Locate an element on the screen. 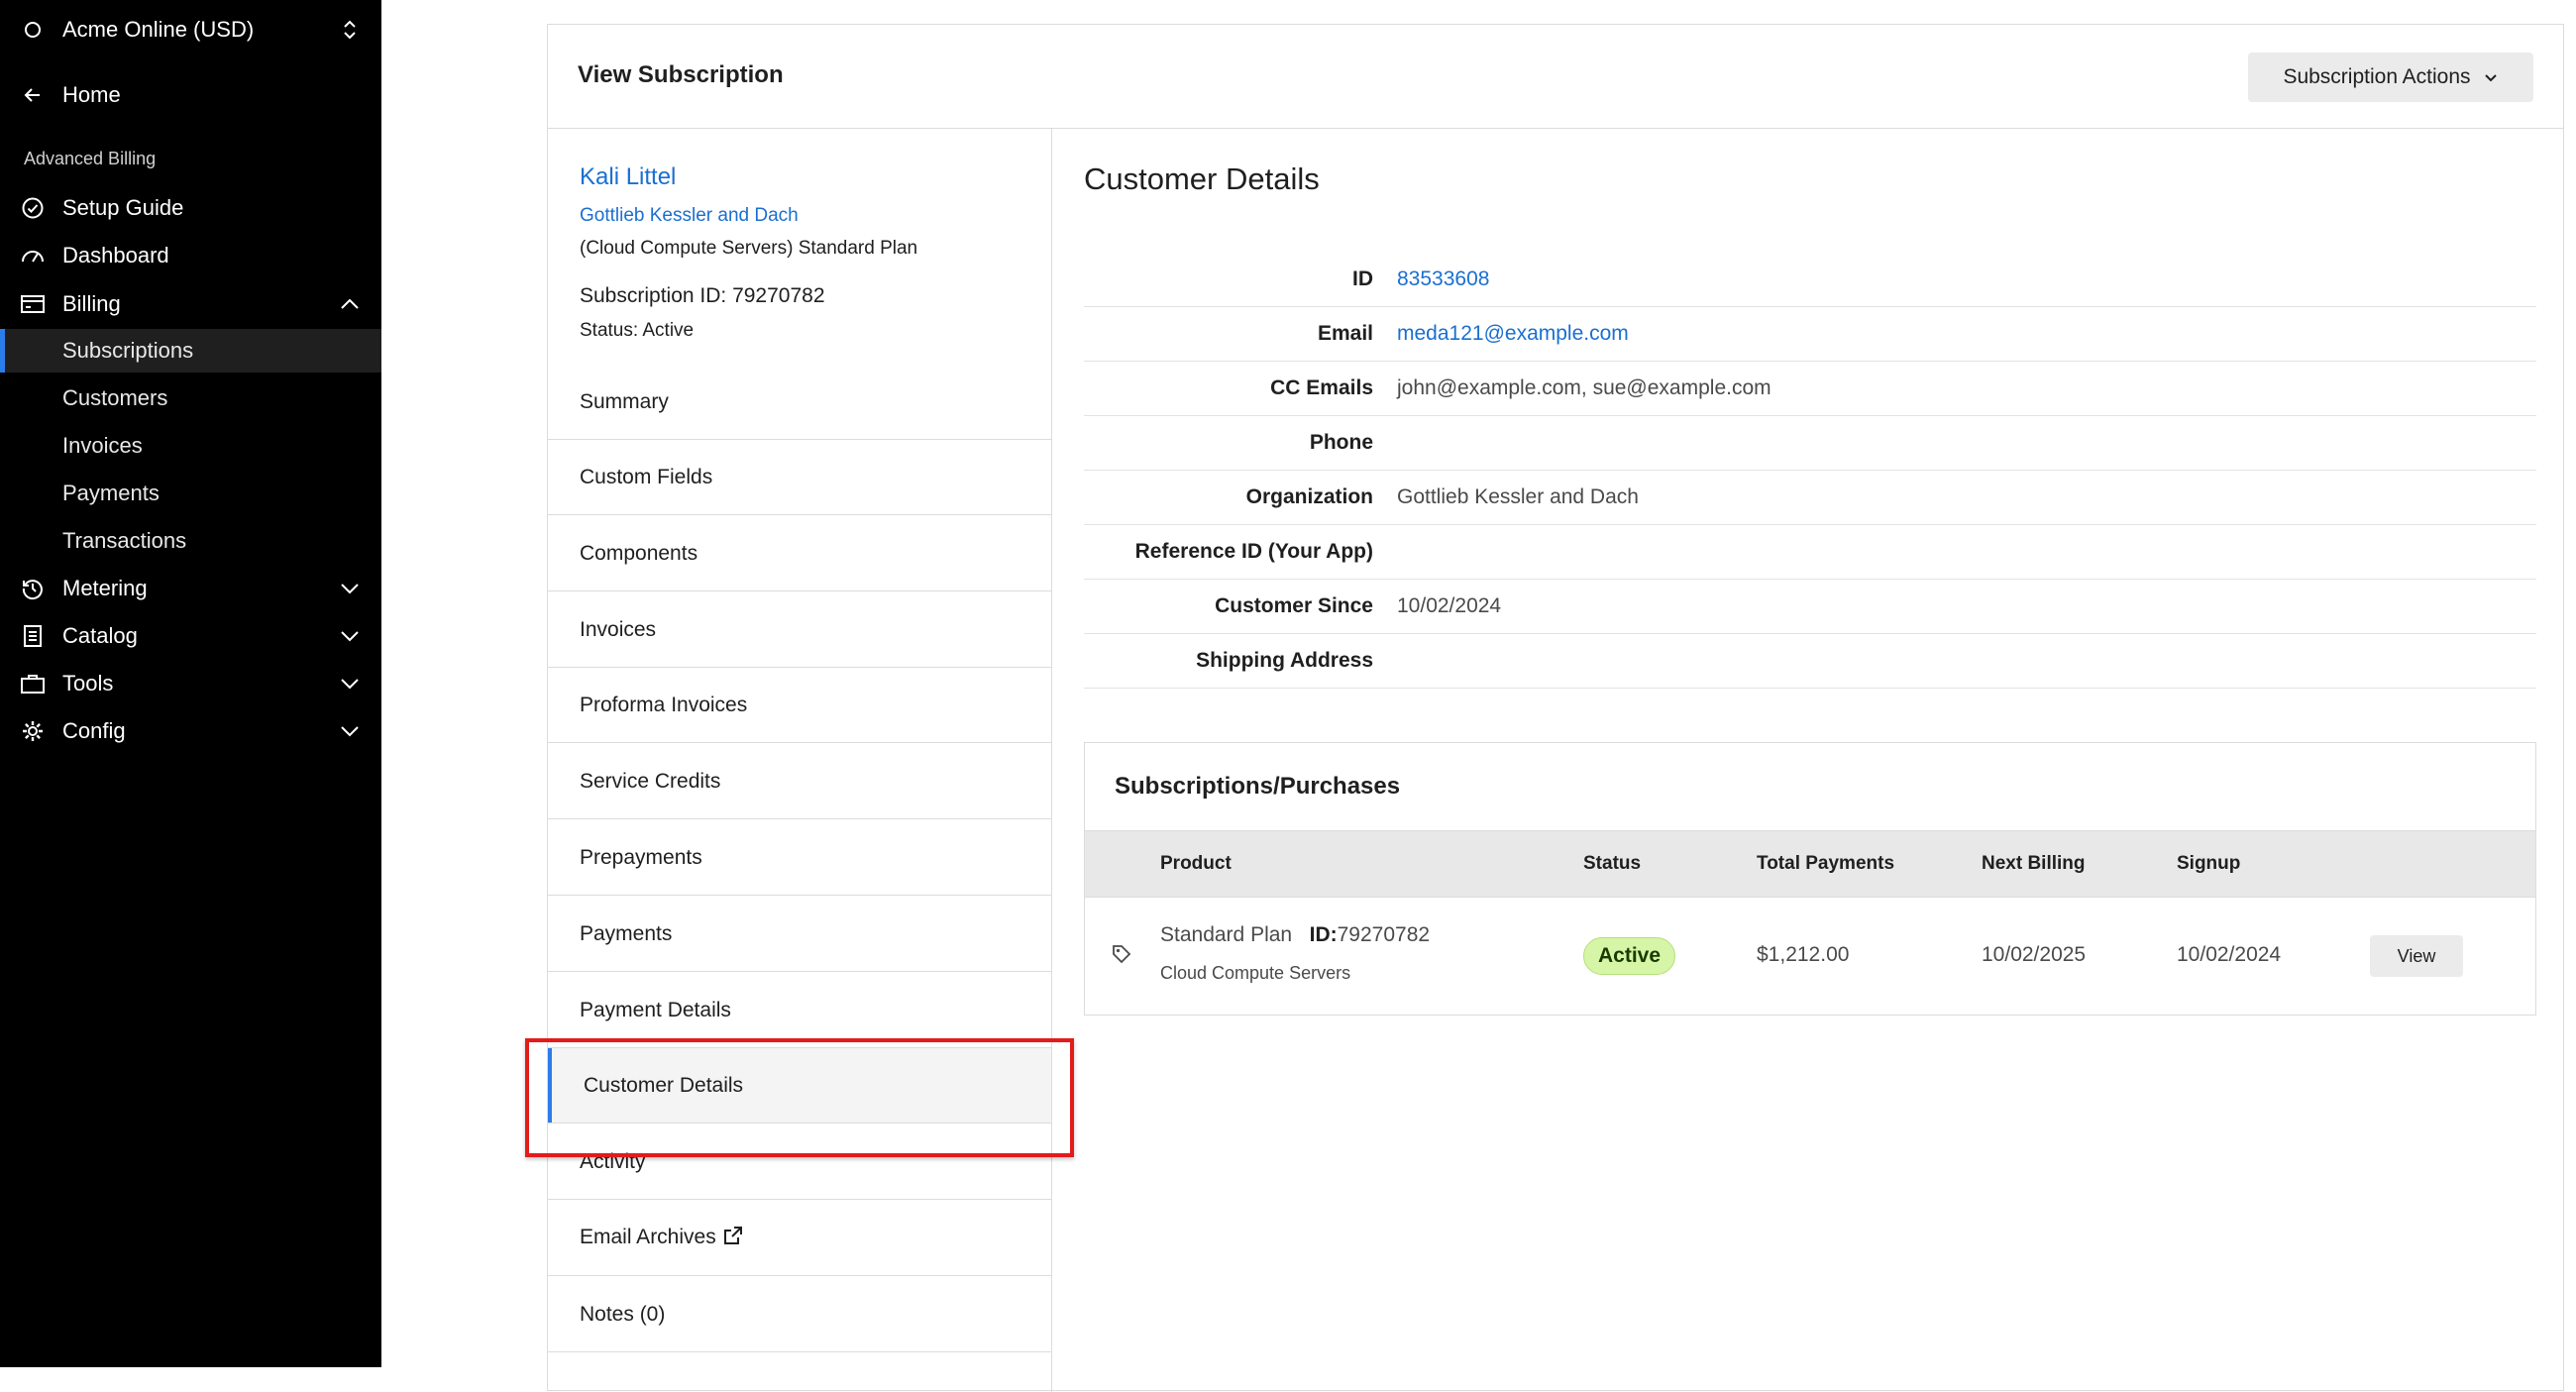  sidebar-item-tools: Tools is located at coordinates (190, 683).